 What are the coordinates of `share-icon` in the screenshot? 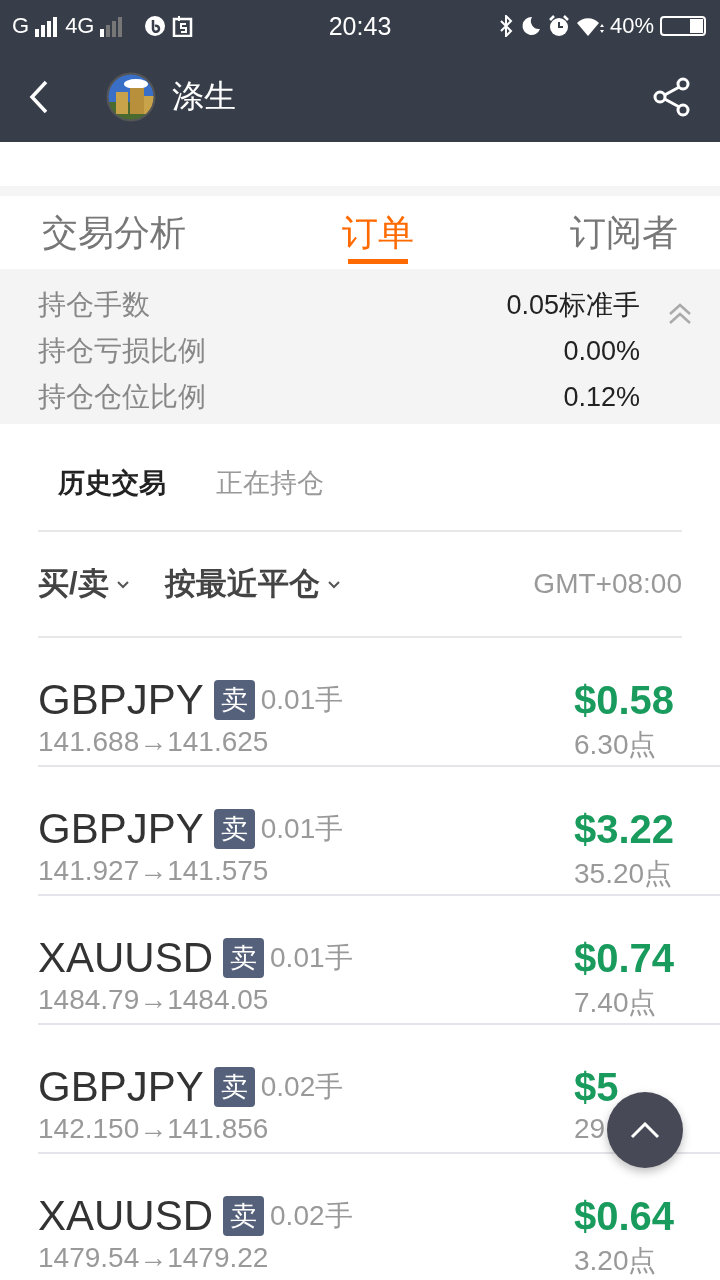 It's located at (672, 97).